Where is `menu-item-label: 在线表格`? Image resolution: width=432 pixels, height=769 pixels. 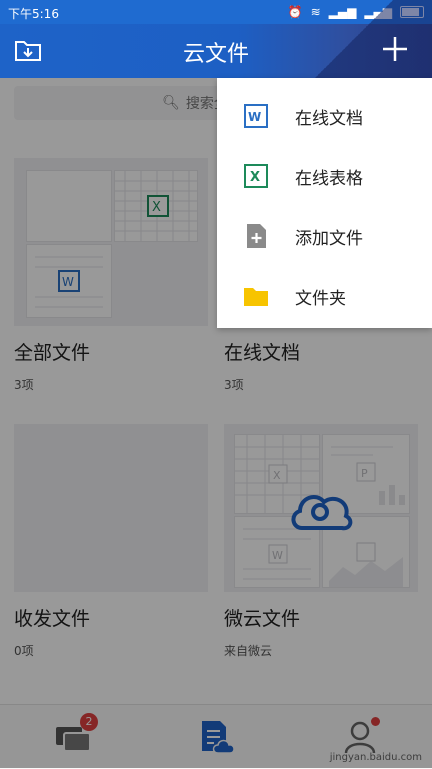
menu-item-label: 在线表格 is located at coordinates (329, 178).